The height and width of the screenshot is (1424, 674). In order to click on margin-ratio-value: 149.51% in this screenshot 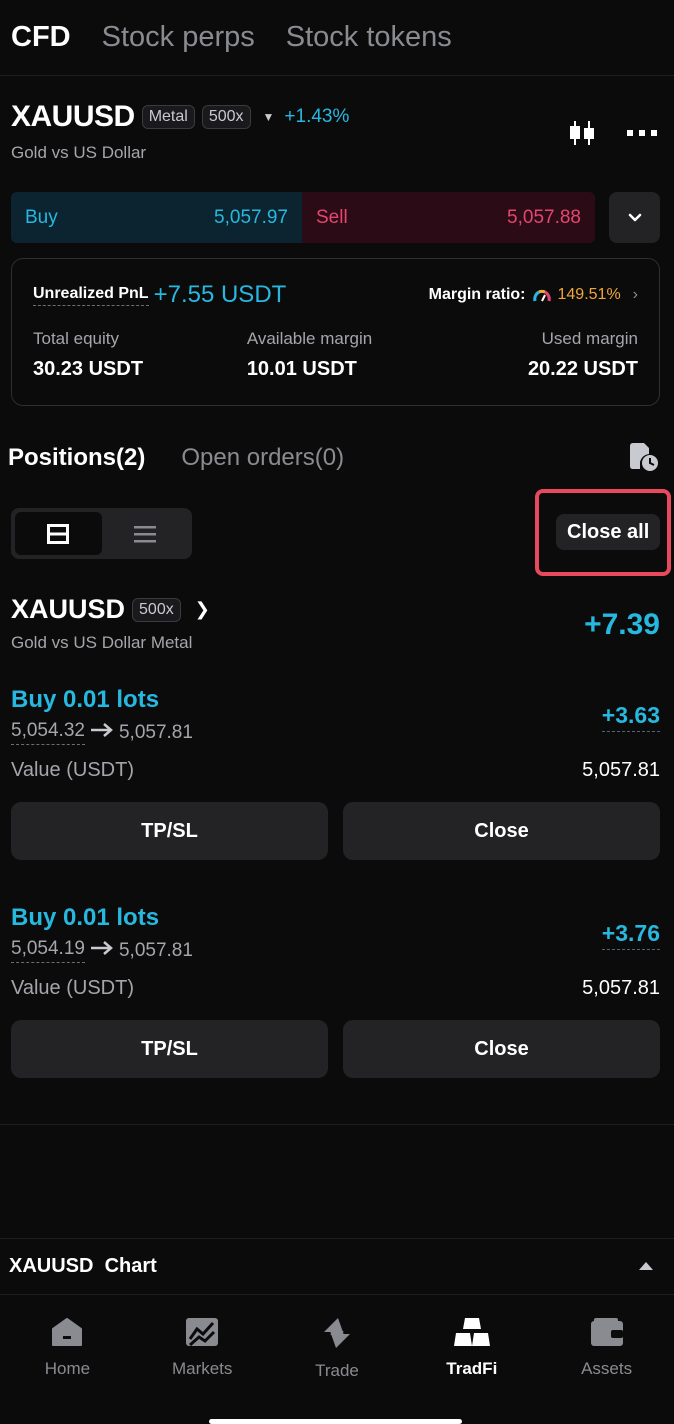, I will do `click(589, 294)`.